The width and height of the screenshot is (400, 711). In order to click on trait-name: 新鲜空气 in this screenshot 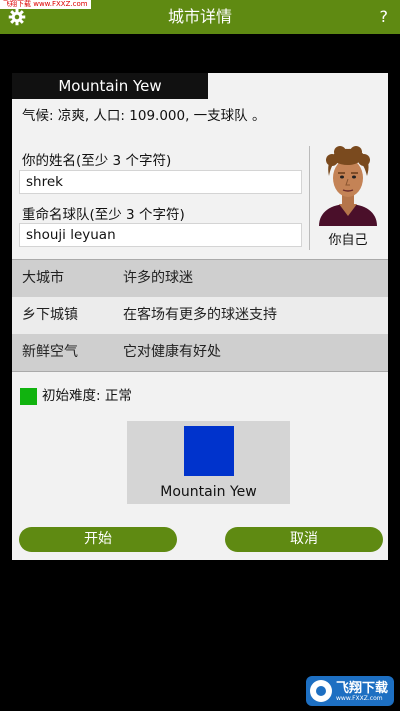, I will do `click(50, 352)`.